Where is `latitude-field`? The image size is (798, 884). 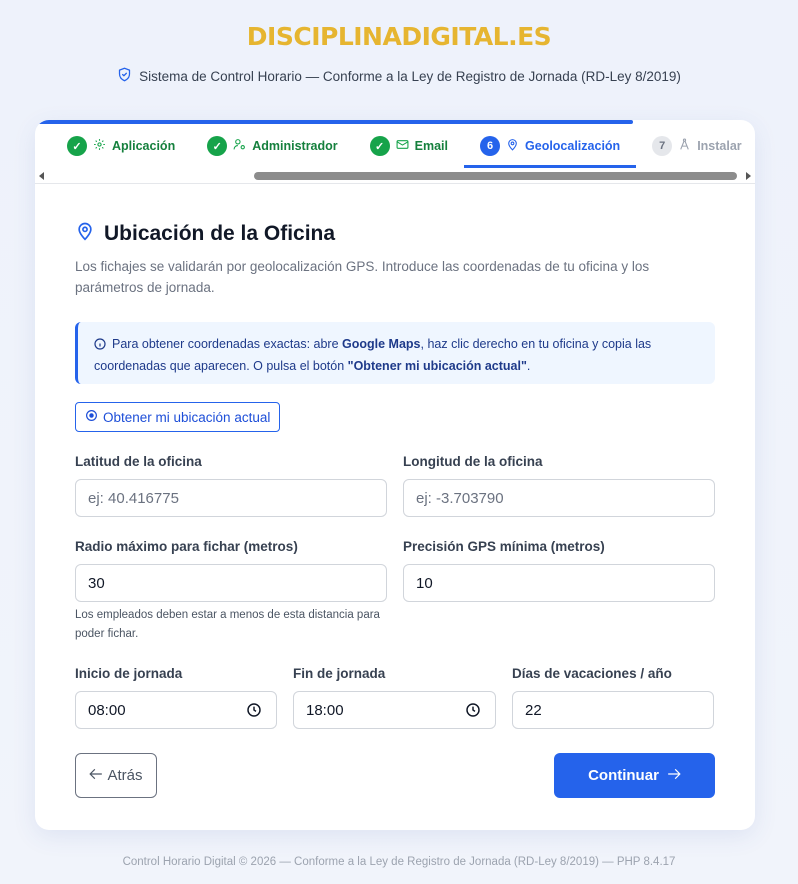
latitude-field is located at coordinates (231, 498).